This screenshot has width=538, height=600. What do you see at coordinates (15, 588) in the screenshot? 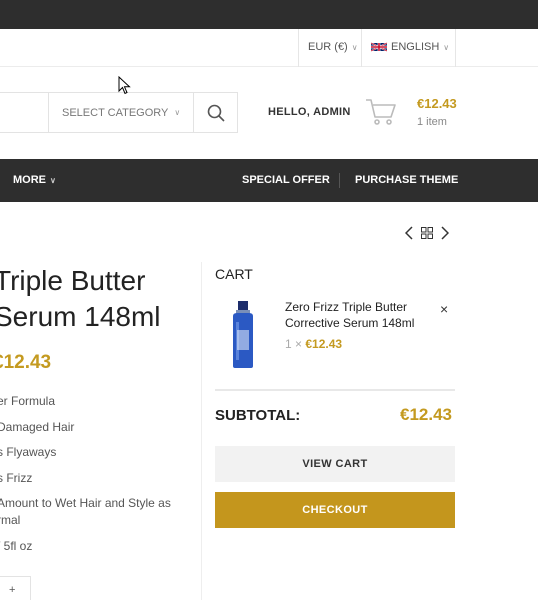
I see `quantity-stepper` at bounding box center [15, 588].